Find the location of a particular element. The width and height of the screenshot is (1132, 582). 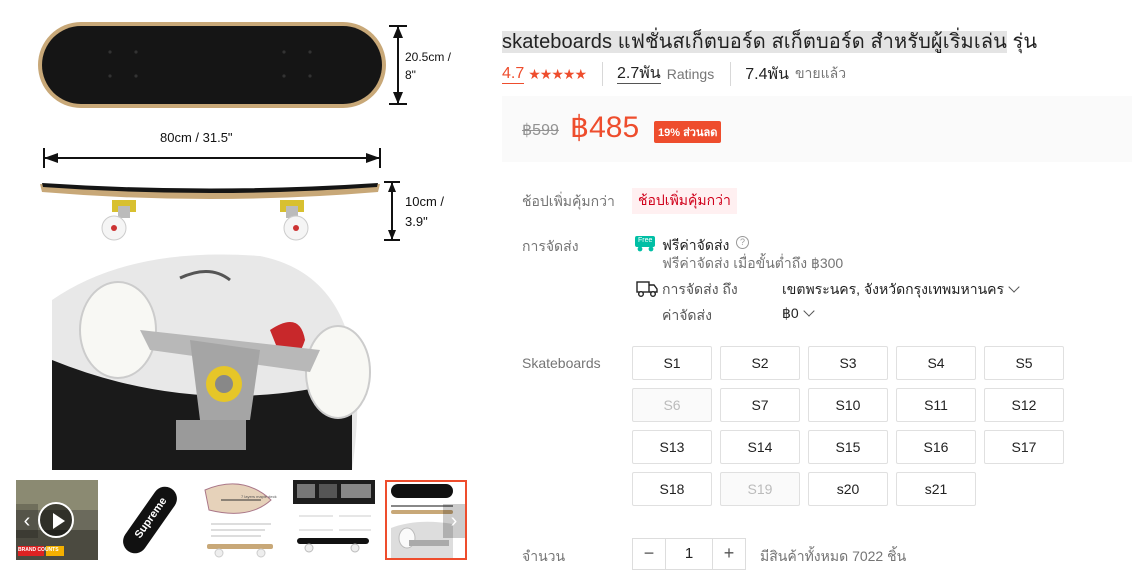

chevron-right-icon: › is located at coordinates (454, 521).